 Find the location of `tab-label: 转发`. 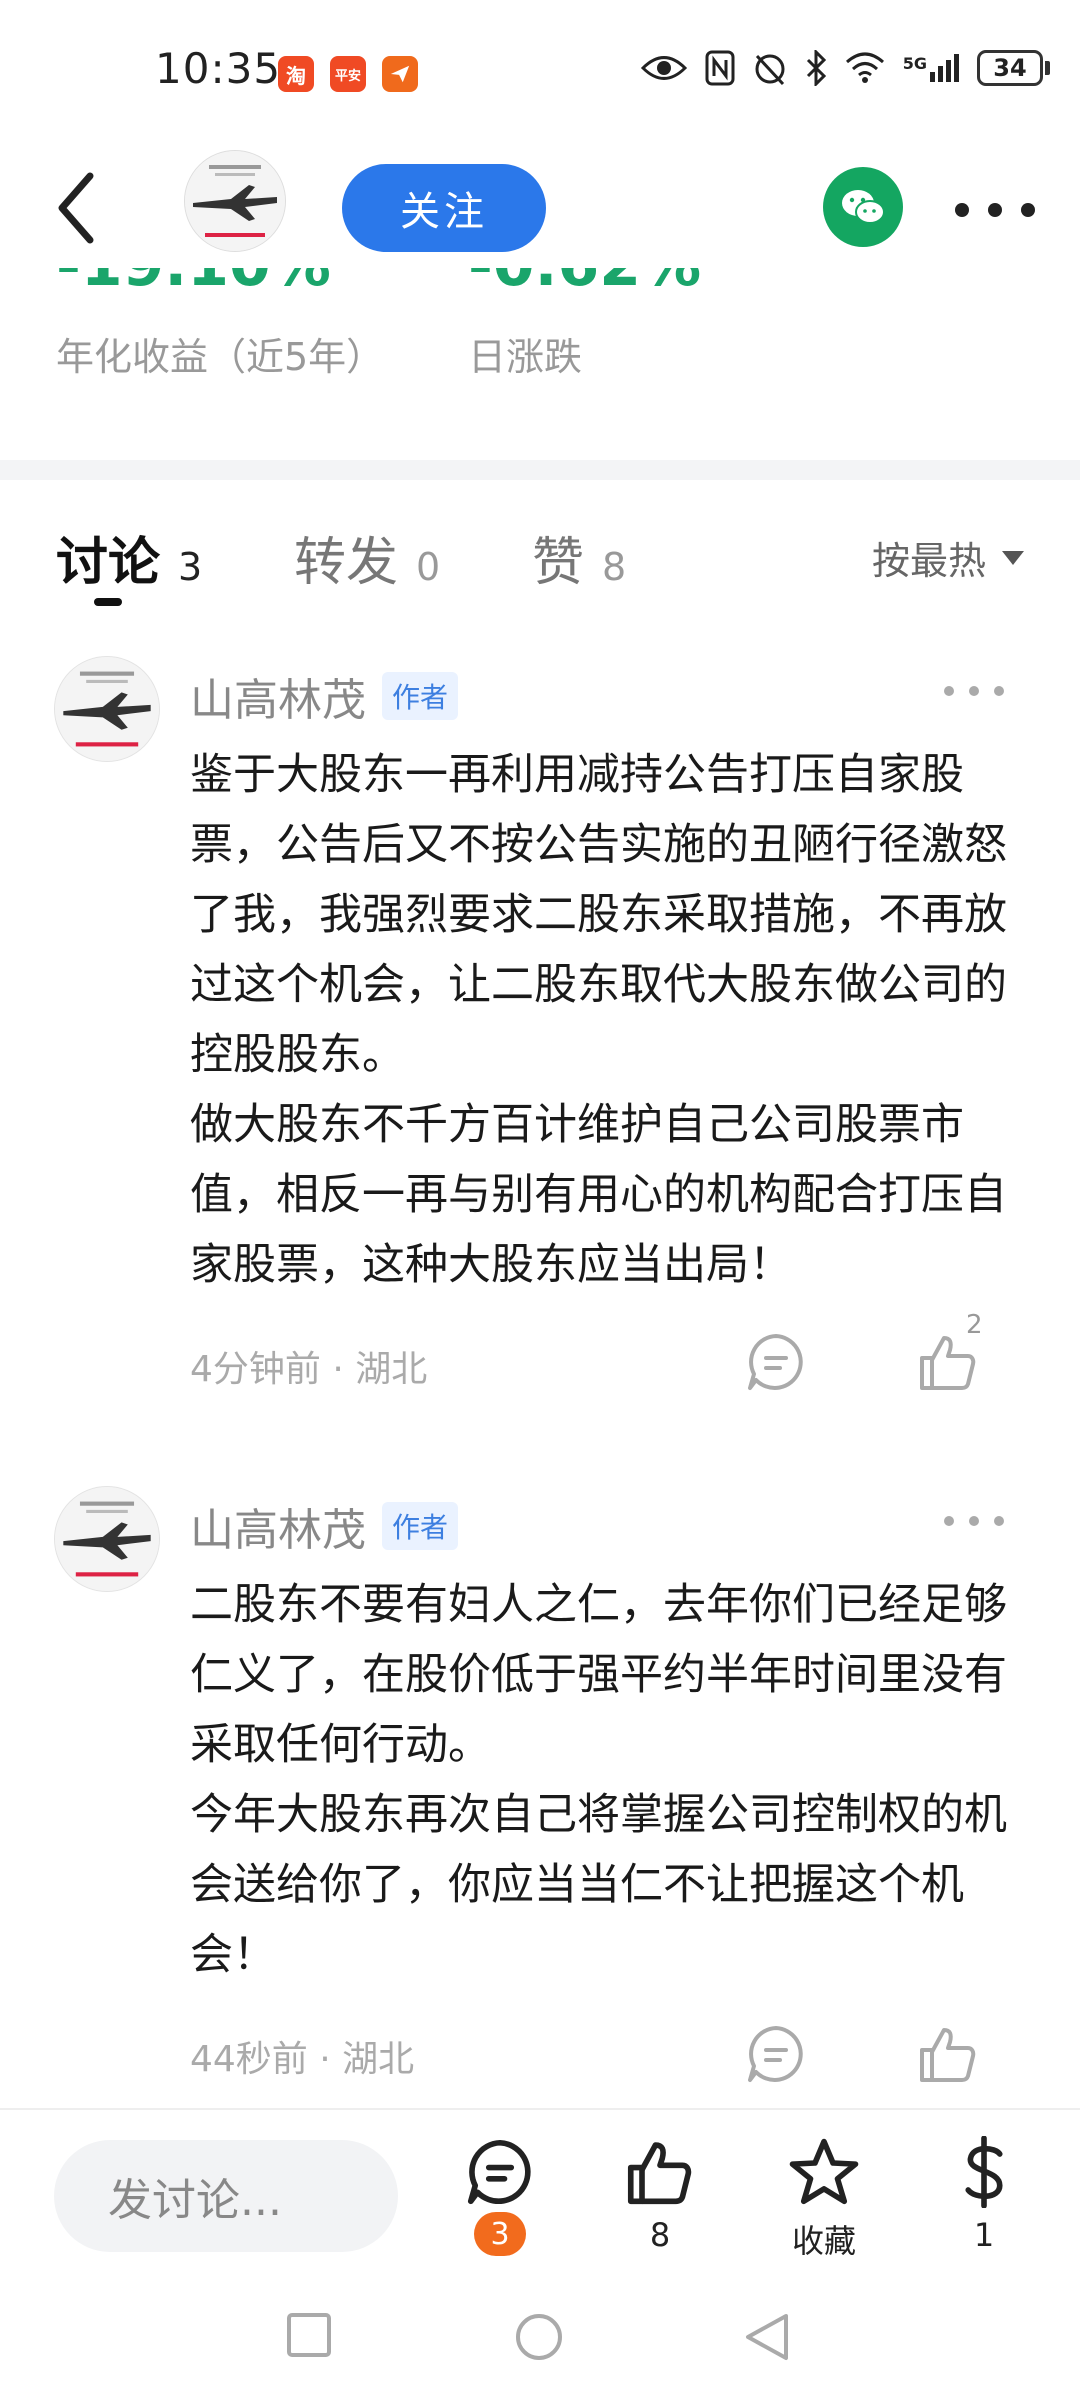

tab-label: 转发 is located at coordinates (346, 563).